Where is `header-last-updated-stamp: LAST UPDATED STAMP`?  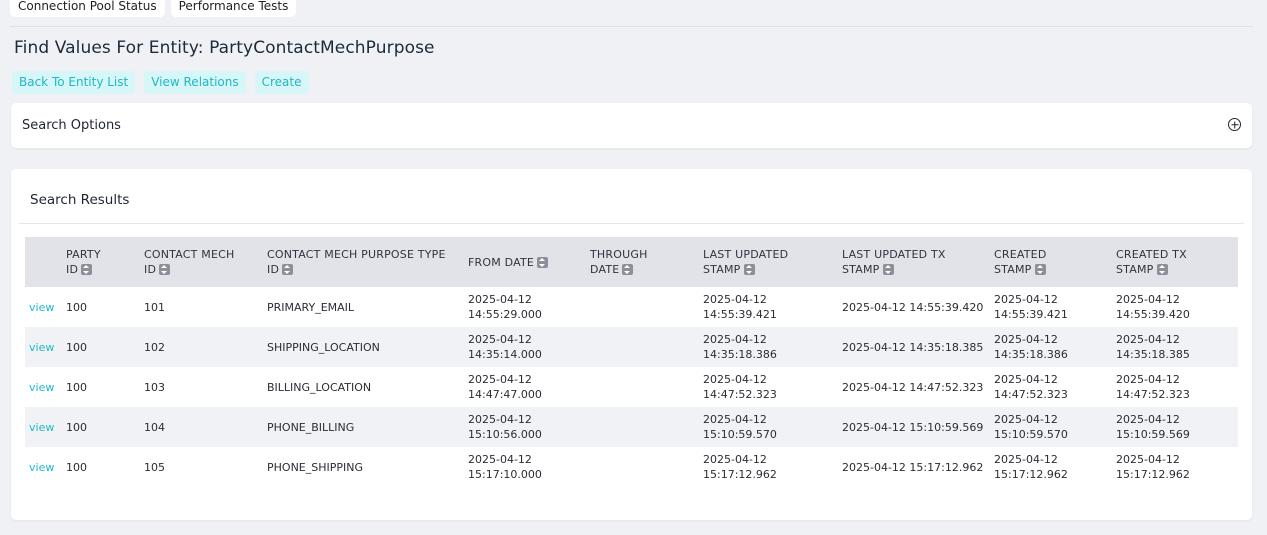 header-last-updated-stamp: LAST UPDATED STAMP is located at coordinates (746, 262).